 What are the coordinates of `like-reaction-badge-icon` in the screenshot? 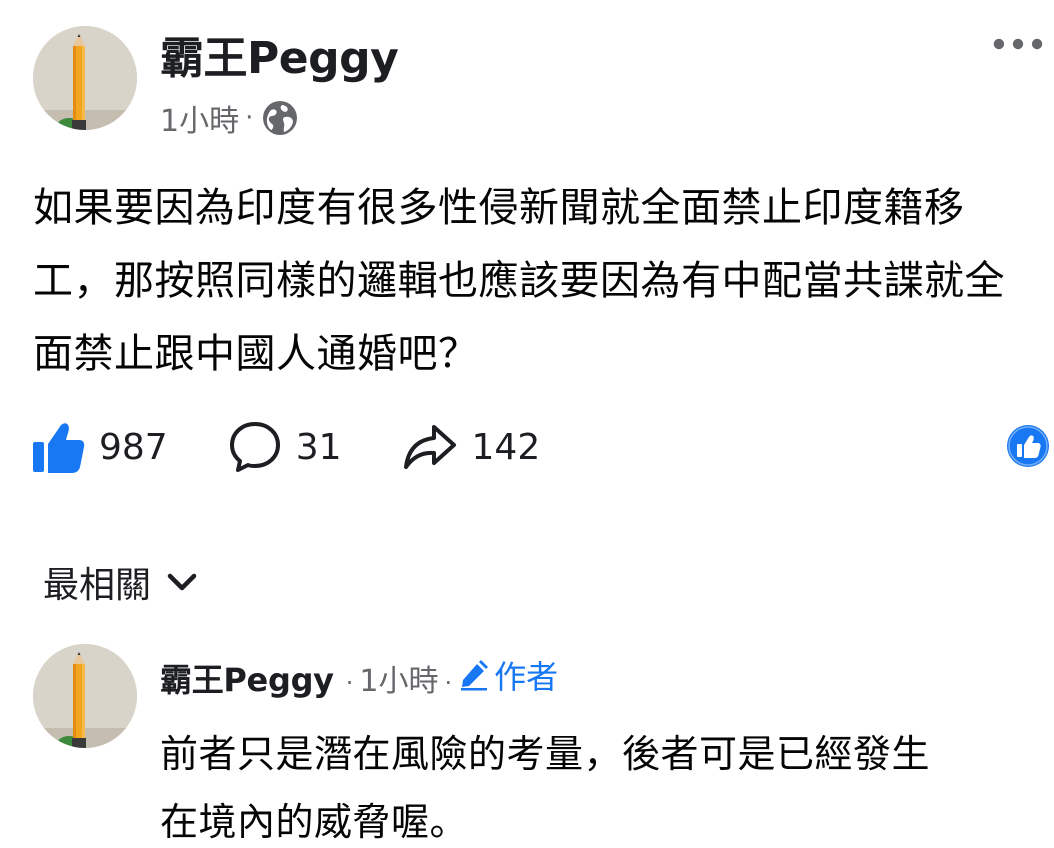 It's located at (1028, 446).